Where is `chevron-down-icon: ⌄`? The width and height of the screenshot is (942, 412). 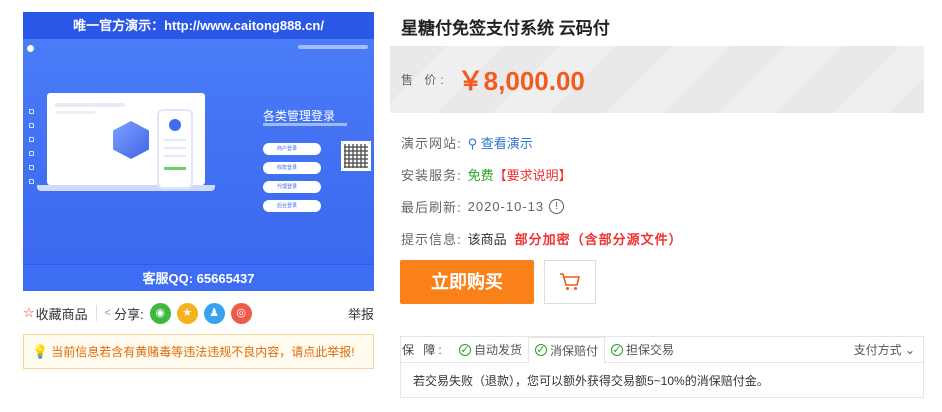 chevron-down-icon: ⌄ is located at coordinates (909, 350).